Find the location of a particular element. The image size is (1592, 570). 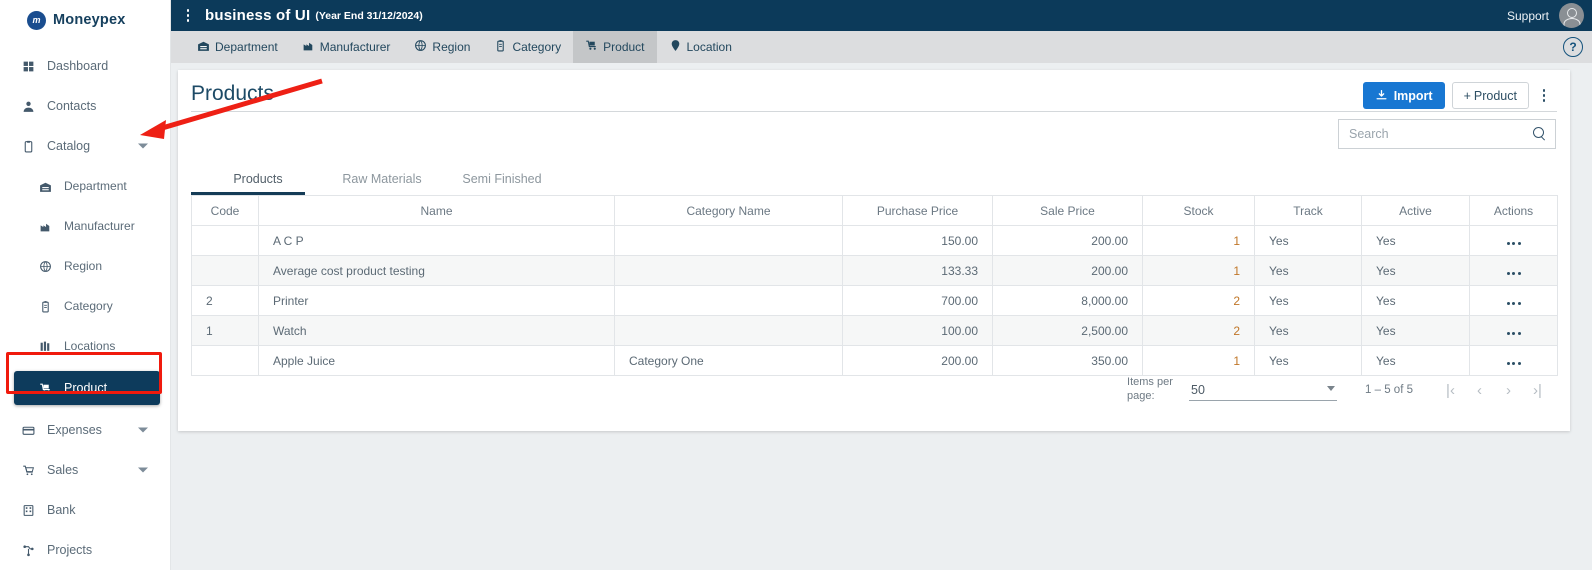

page-title: Products is located at coordinates (232, 93).